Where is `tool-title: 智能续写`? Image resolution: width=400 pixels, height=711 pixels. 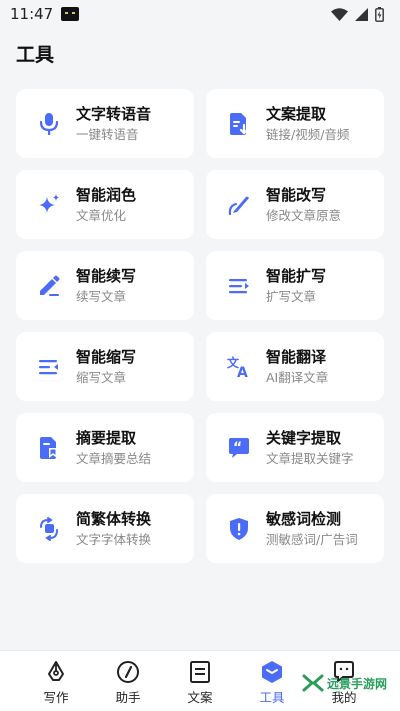
tool-title: 智能续写 is located at coordinates (106, 275).